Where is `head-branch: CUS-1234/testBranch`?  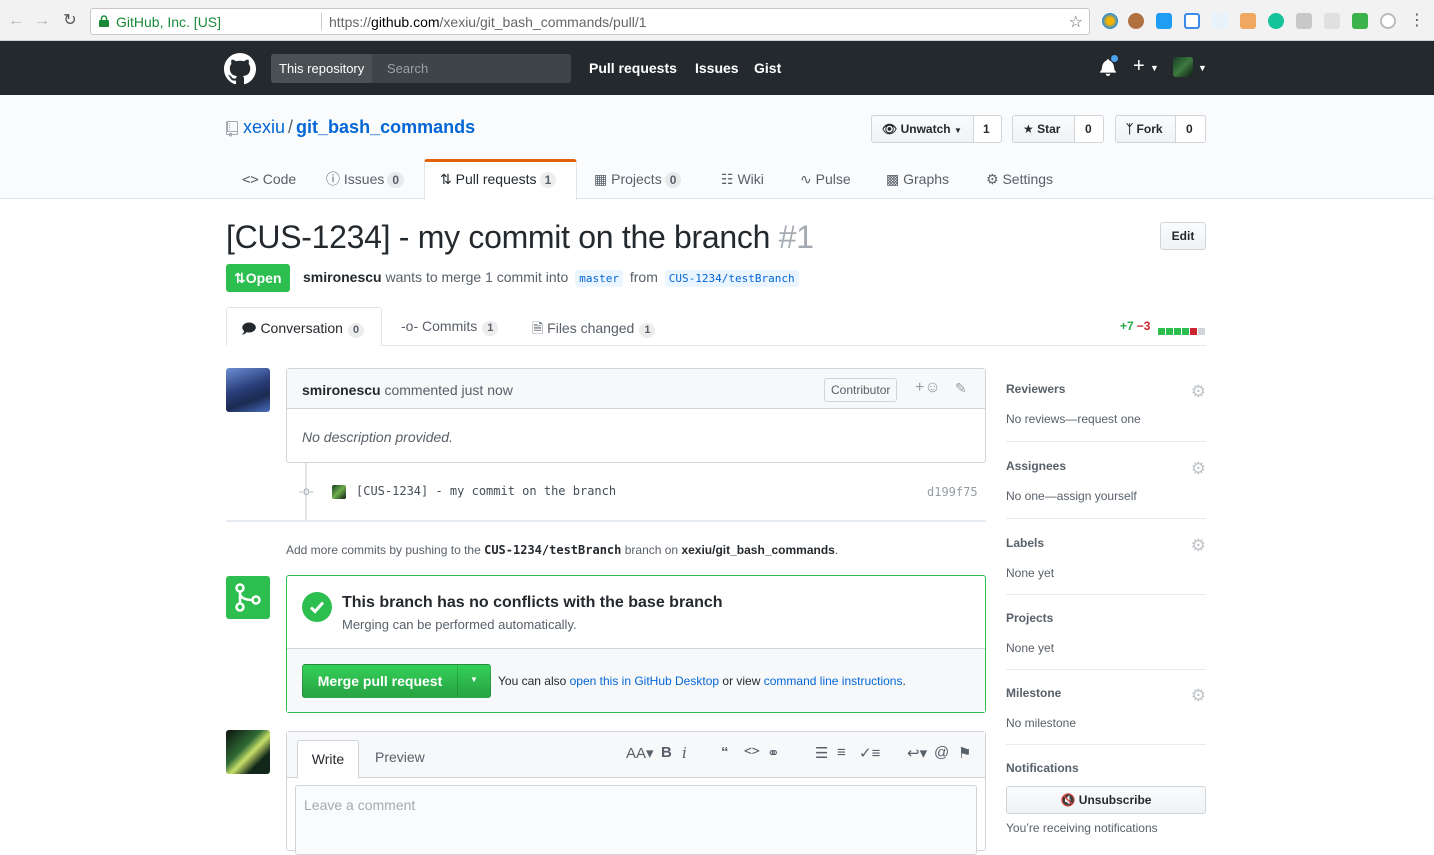 head-branch: CUS-1234/testBranch is located at coordinates (731, 278).